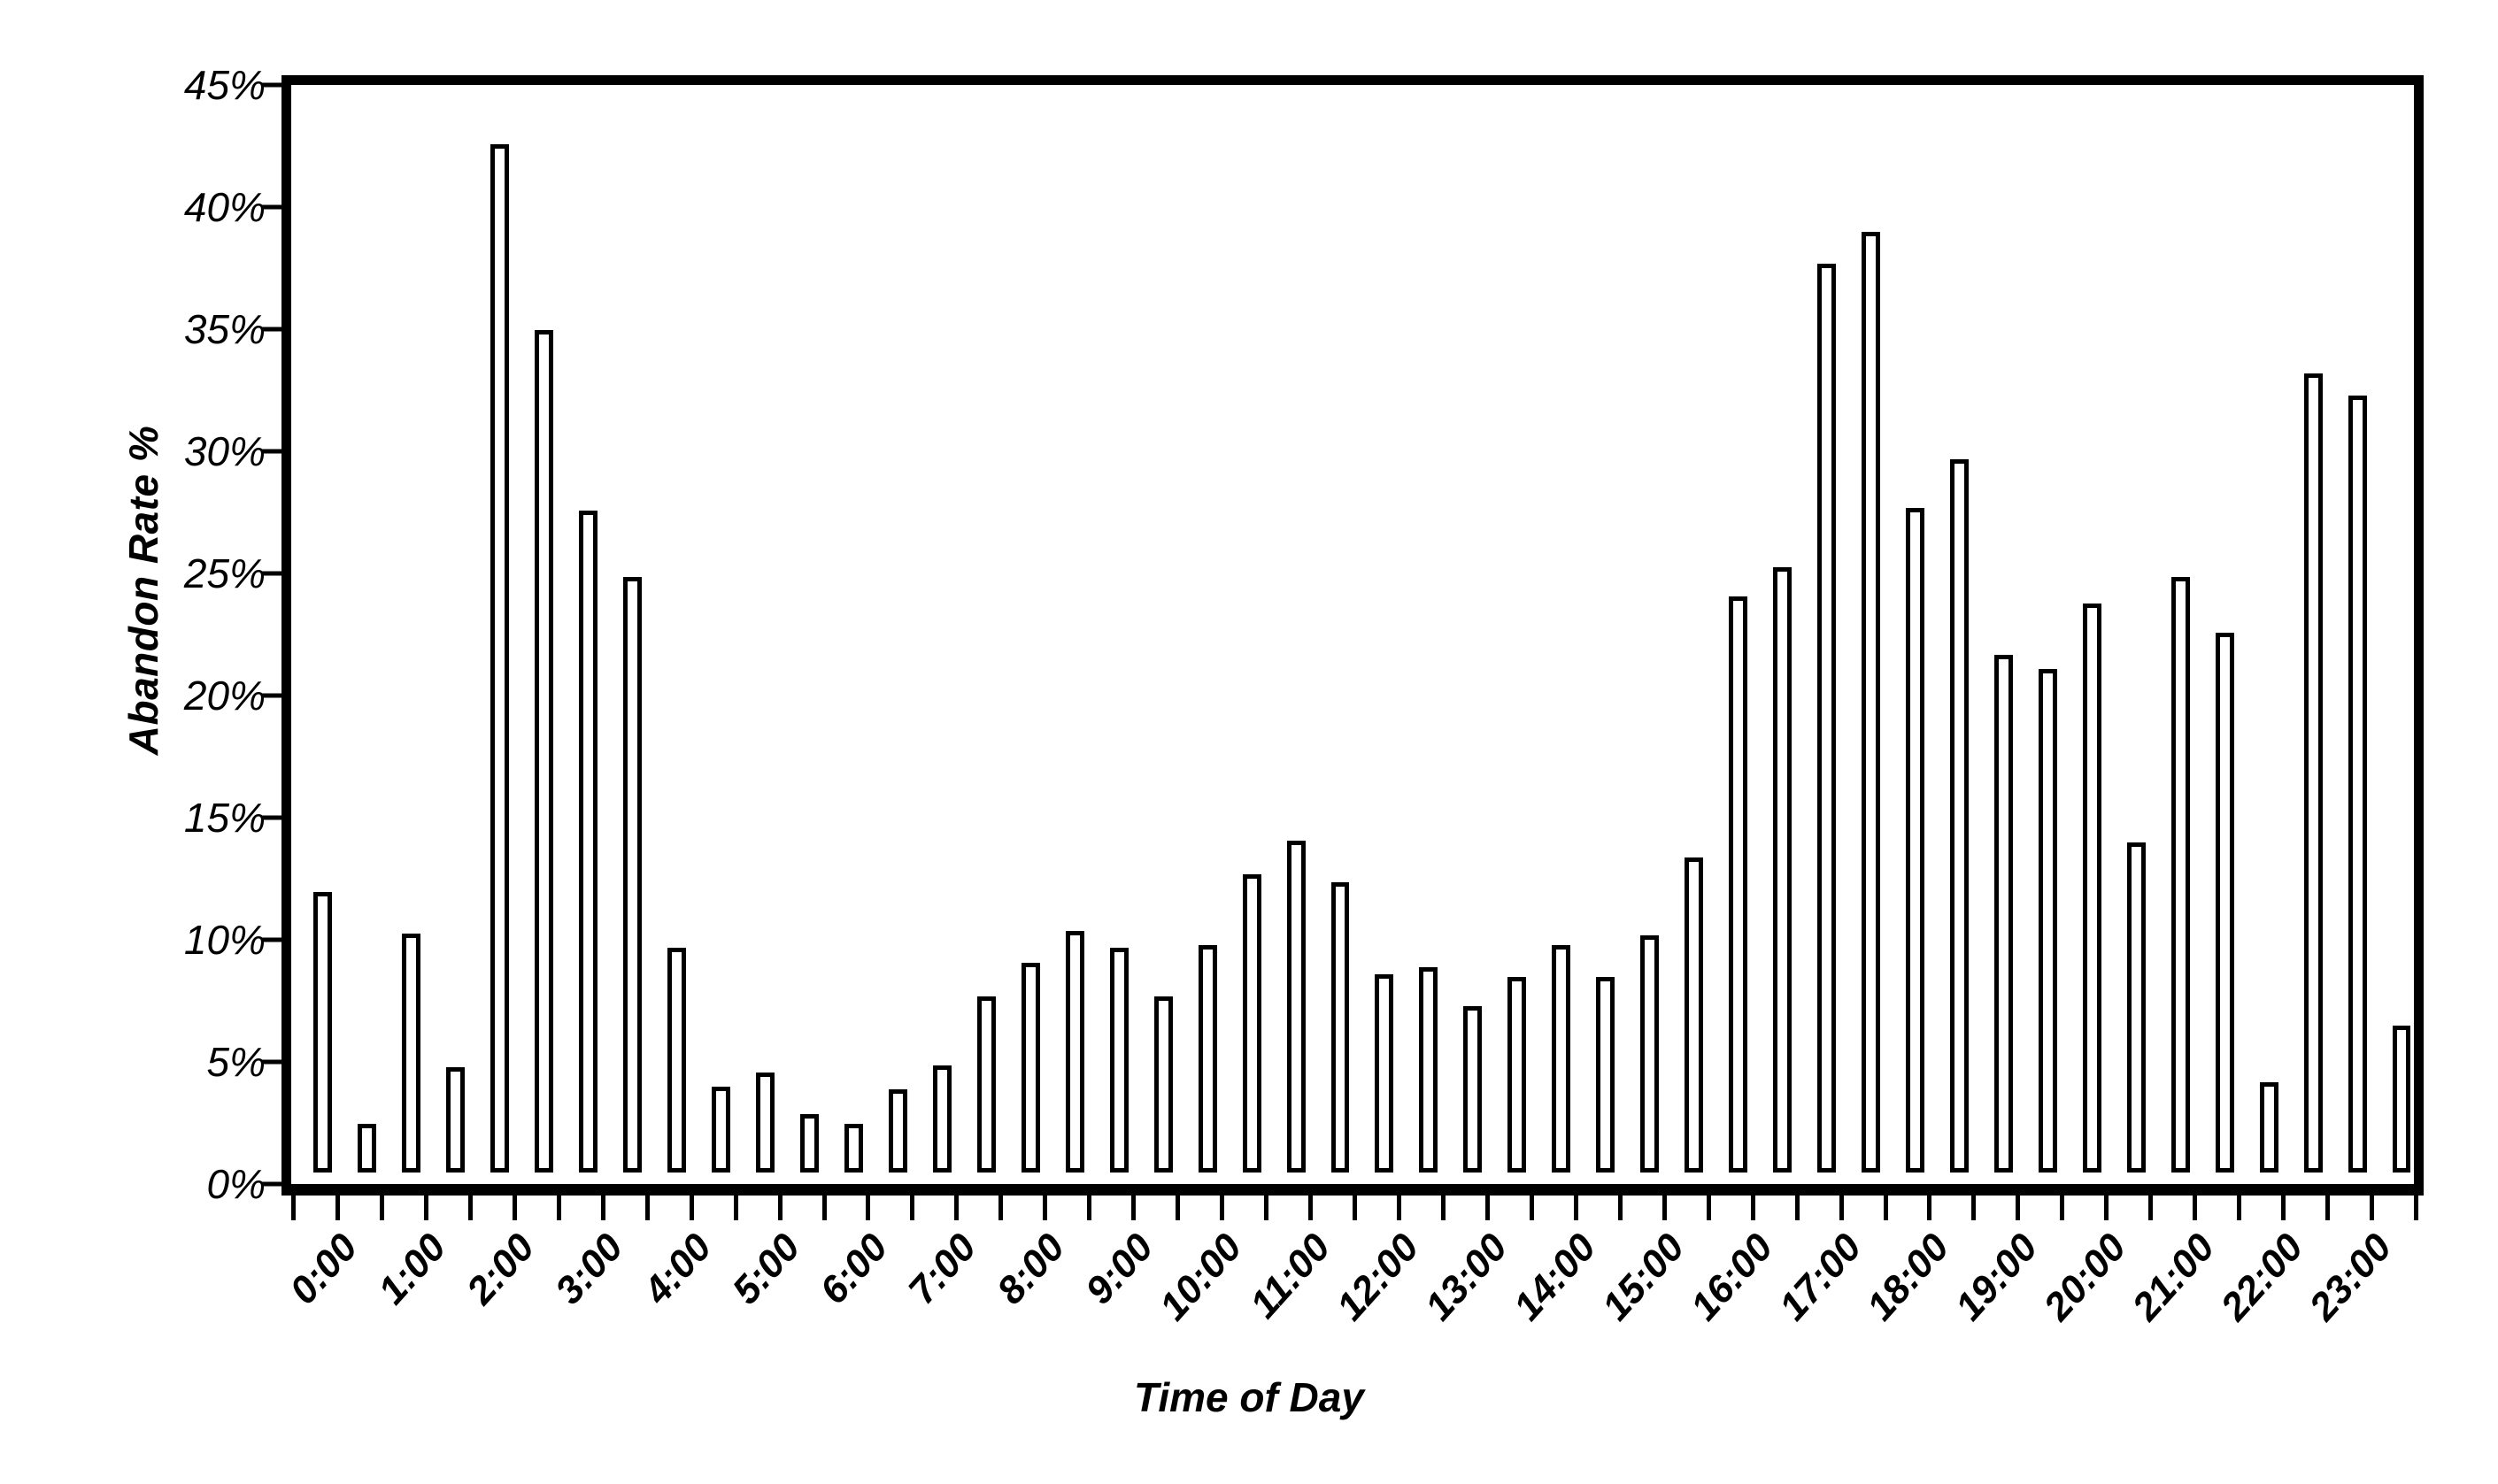  What do you see at coordinates (1290, 1276) in the screenshot?
I see `x-axis-tick-label: 11:00` at bounding box center [1290, 1276].